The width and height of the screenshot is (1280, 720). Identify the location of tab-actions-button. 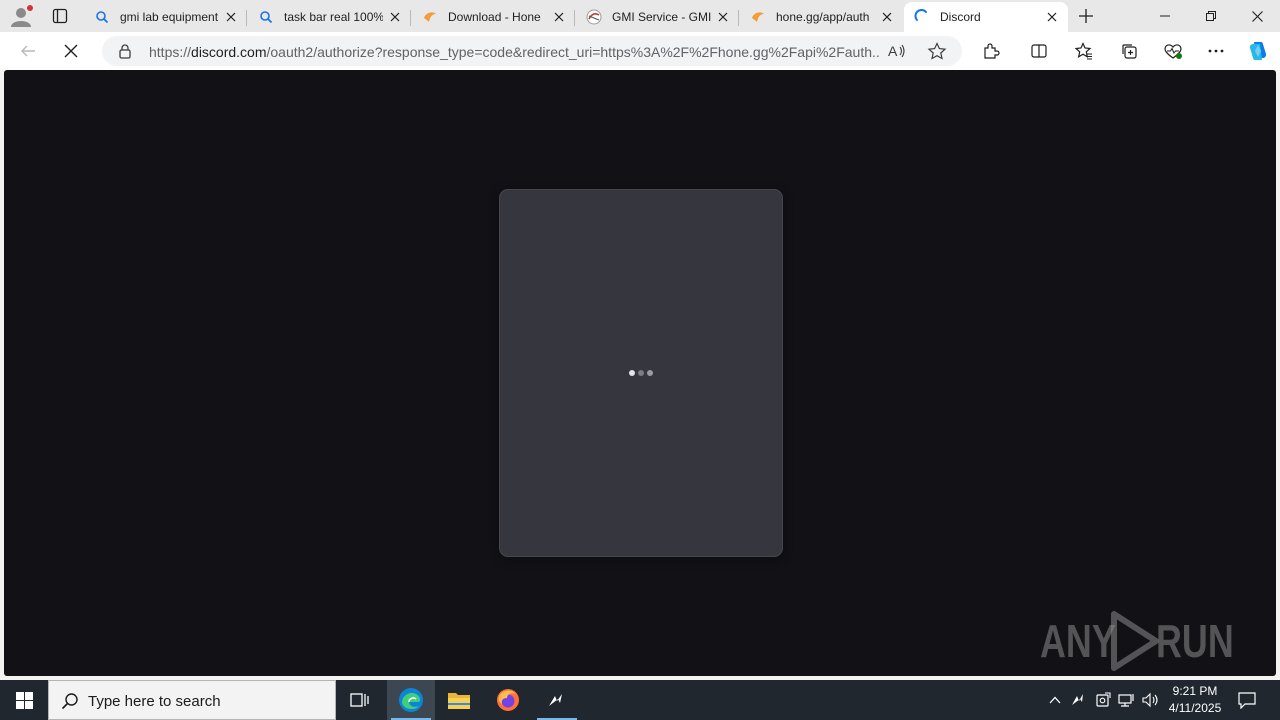
(60, 16).